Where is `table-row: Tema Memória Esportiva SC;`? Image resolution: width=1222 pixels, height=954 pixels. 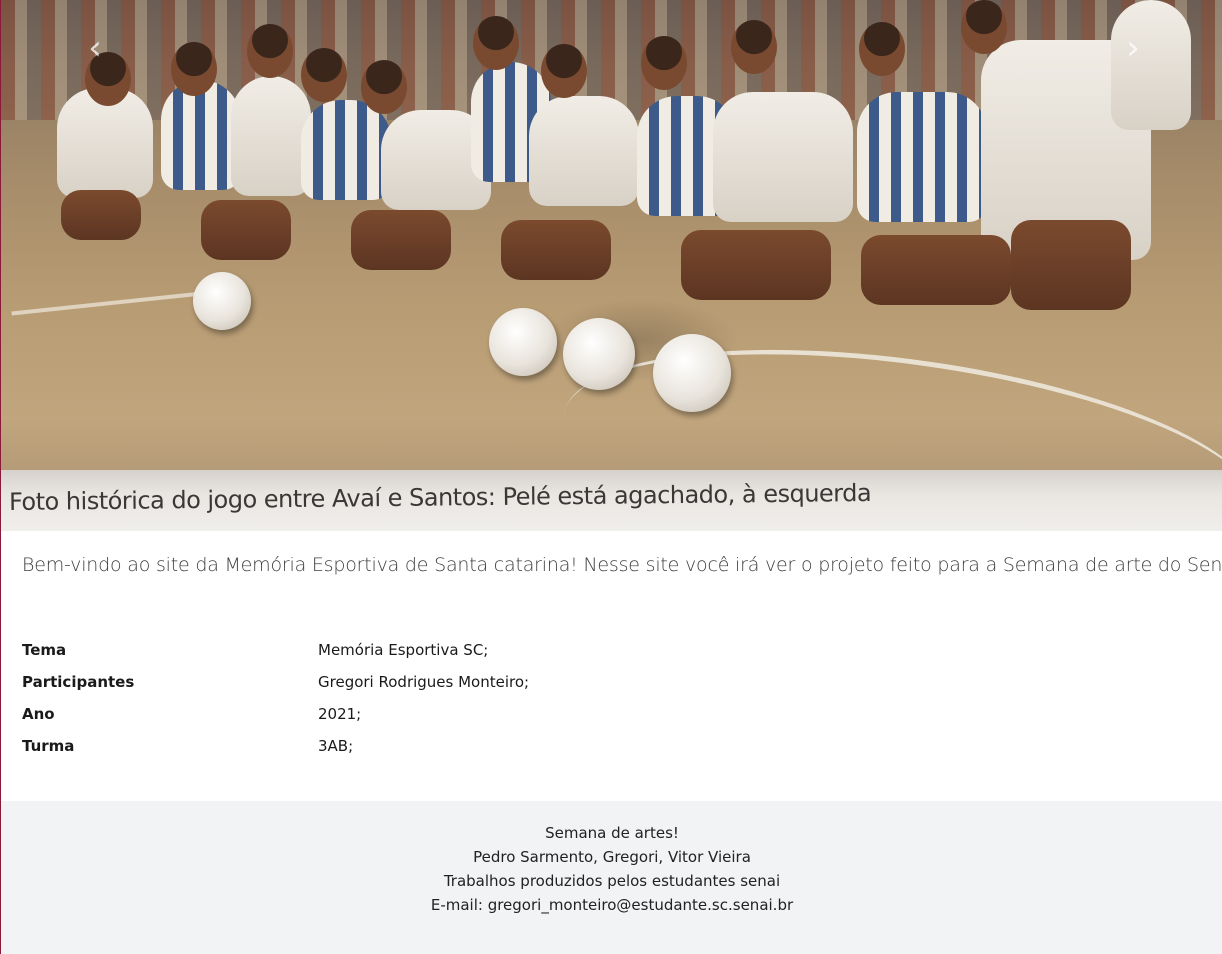 table-row: Tema Memória Esportiva SC; is located at coordinates (275, 650).